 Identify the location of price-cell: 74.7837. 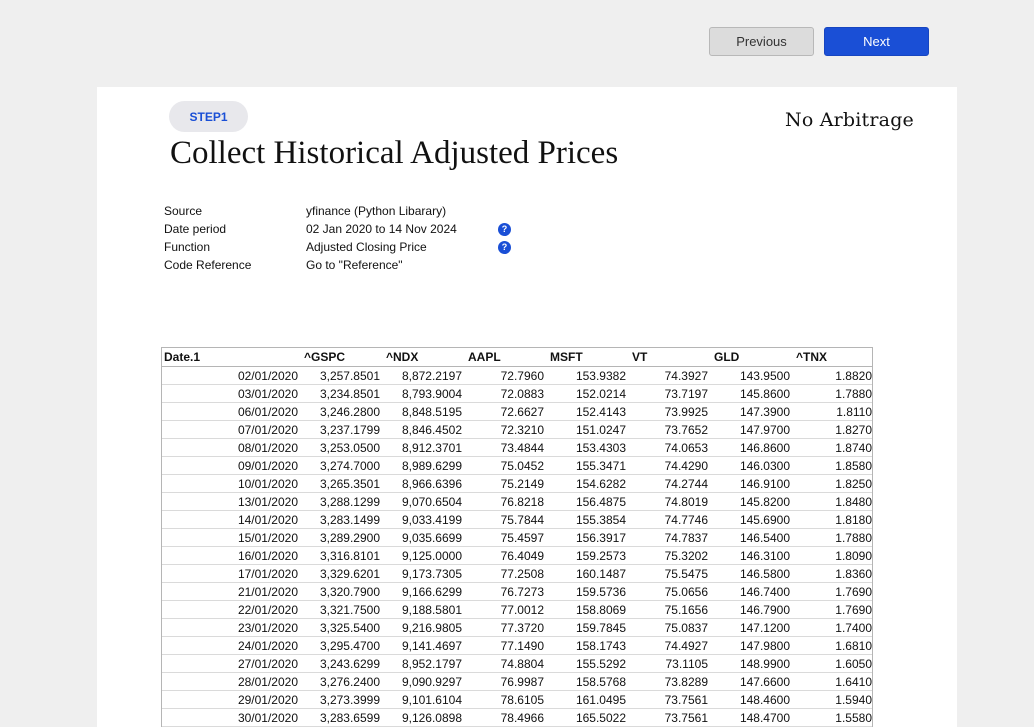
(671, 537).